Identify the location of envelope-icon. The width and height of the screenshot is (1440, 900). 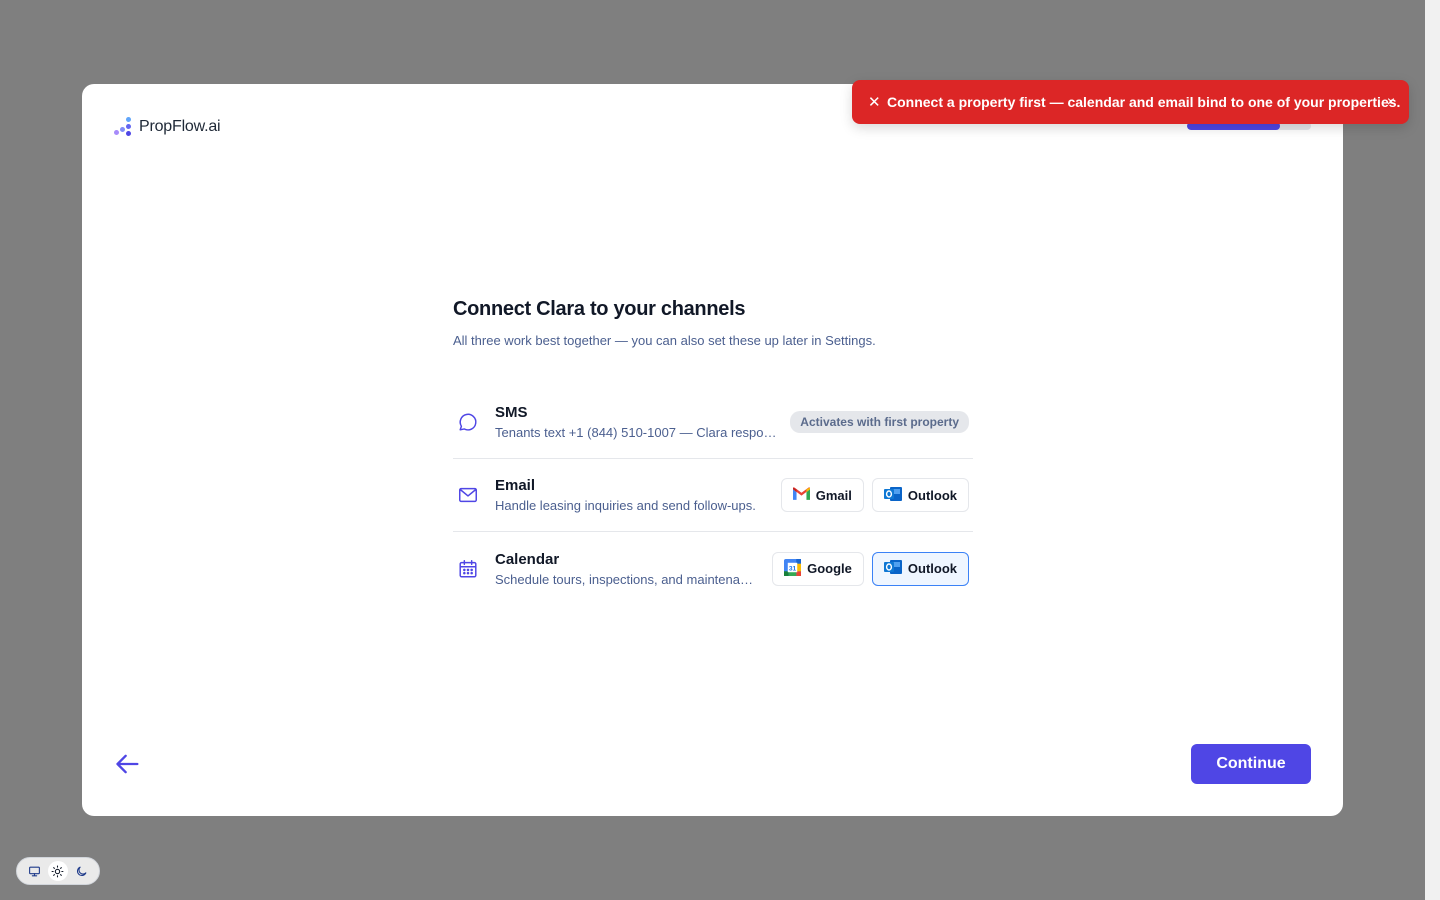
(468, 495).